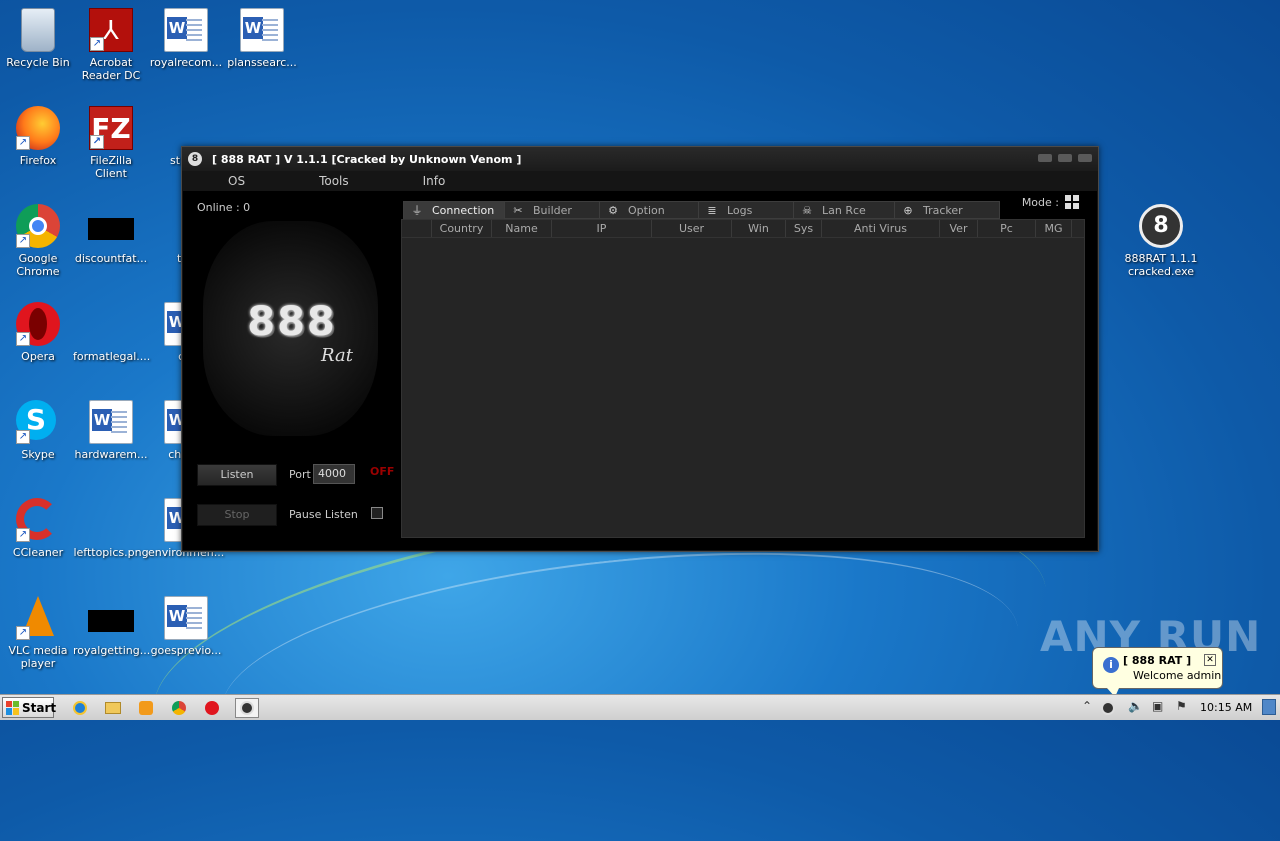 This screenshot has height=841, width=1280. Describe the element at coordinates (292, 322) in the screenshot. I see `logo-number: 888` at that location.